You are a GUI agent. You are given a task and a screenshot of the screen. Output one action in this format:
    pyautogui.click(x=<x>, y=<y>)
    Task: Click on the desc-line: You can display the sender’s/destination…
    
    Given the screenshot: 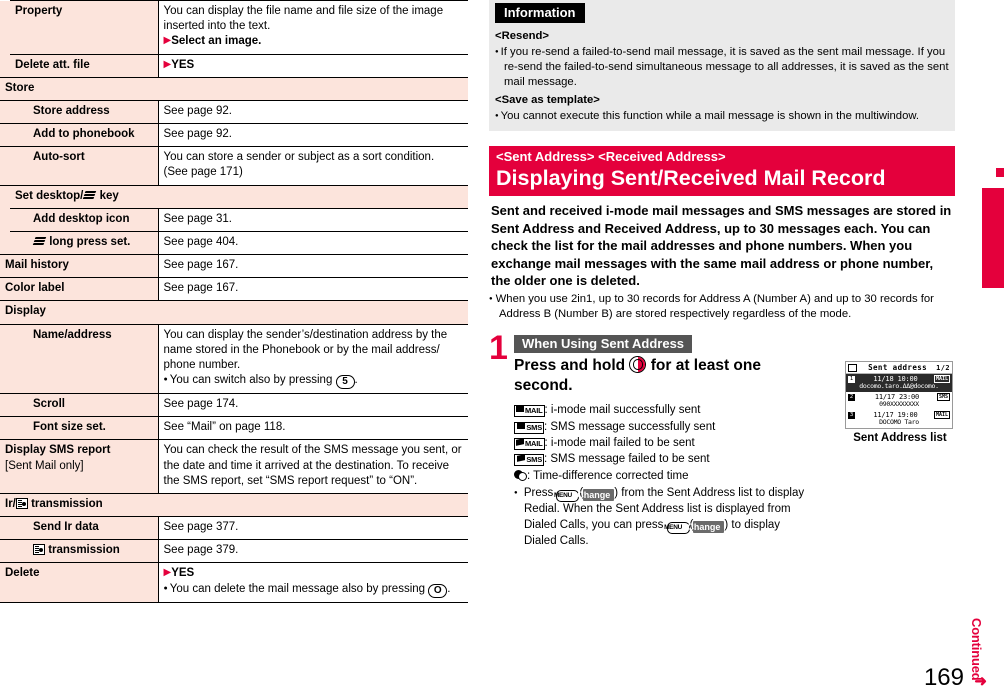 What is the action you would take?
    pyautogui.click(x=305, y=334)
    